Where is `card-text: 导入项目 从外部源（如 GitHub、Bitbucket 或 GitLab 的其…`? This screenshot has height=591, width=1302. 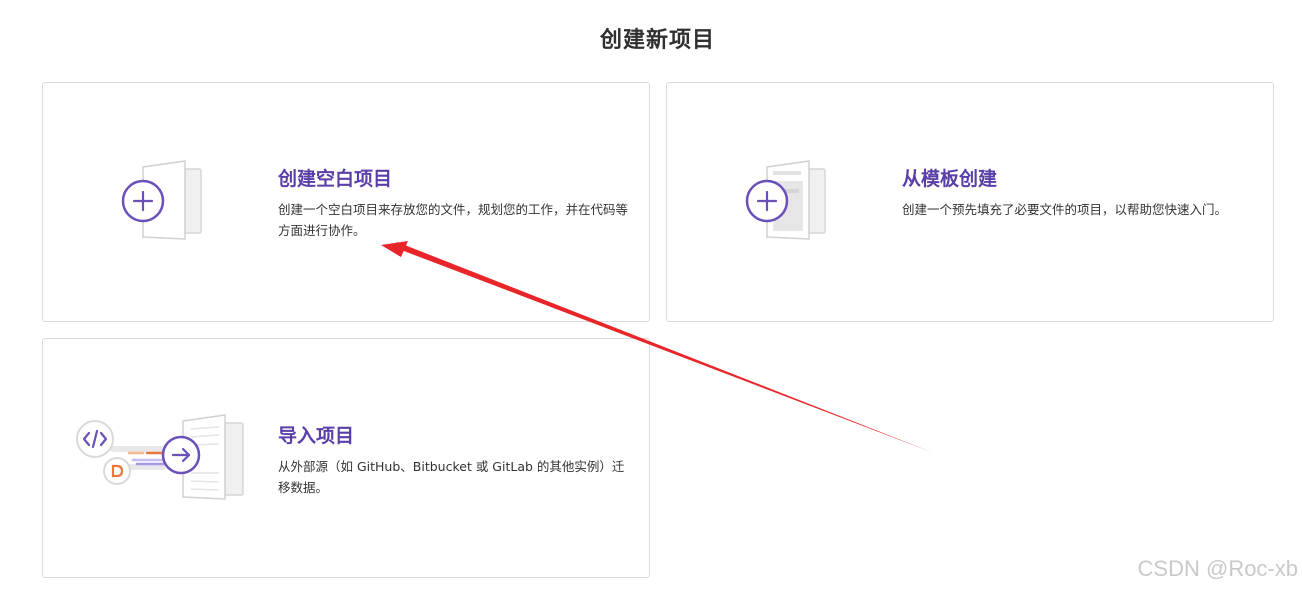 card-text: 导入项目 从外部源（如 GitHub、Bitbucket 或 GitLab 的其… is located at coordinates (456, 461).